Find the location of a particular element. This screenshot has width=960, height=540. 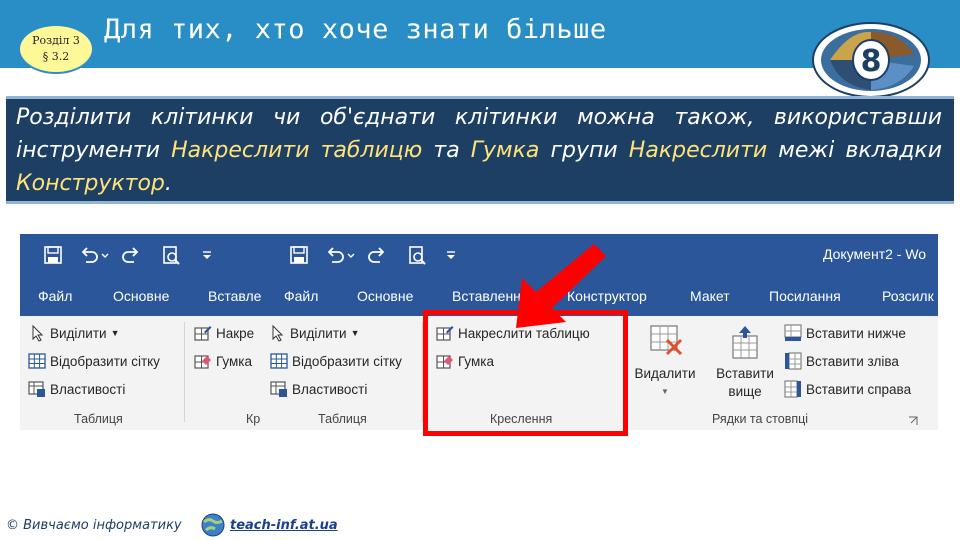

grade-number: 8 is located at coordinates (871, 61).